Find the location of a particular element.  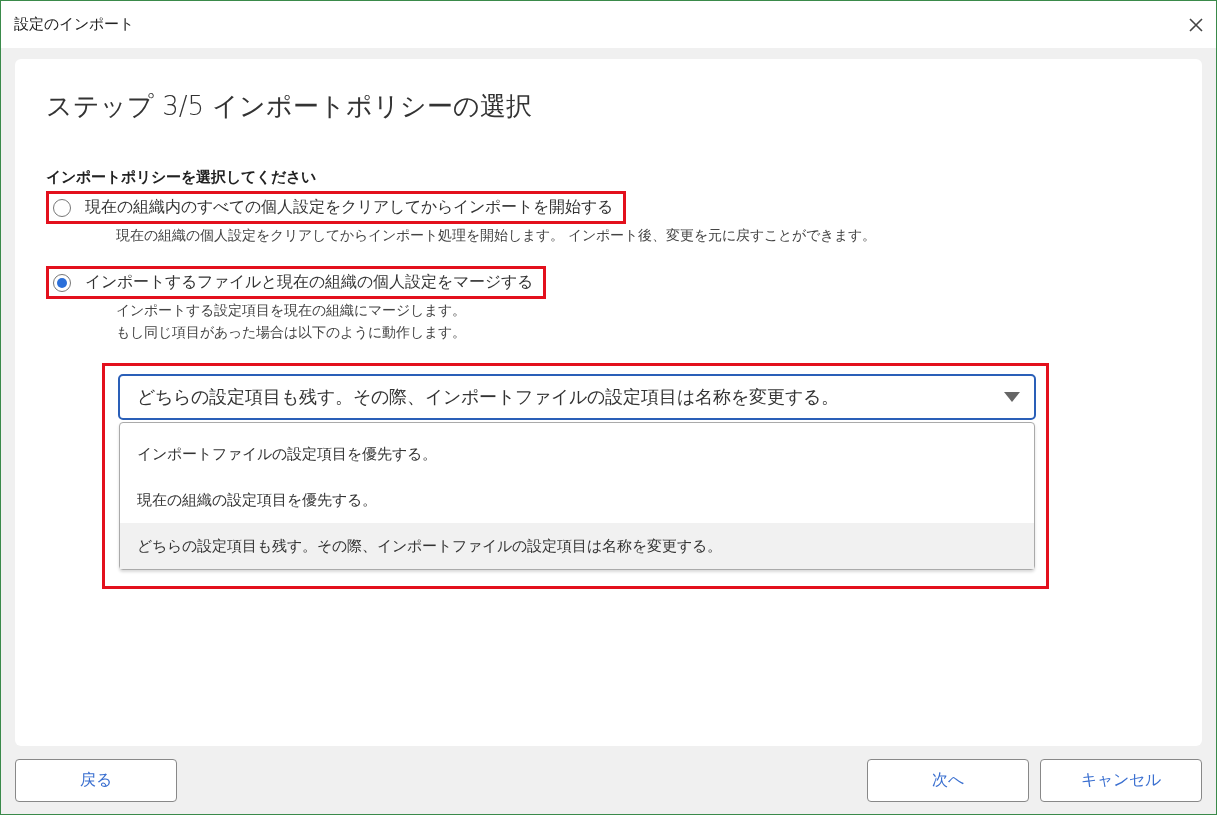

option-description: 現在の組織の個人設定をクリアしてからインポート処理を開始します。 インポート後、変更を元に戻すことができます。 is located at coordinates (497, 235).